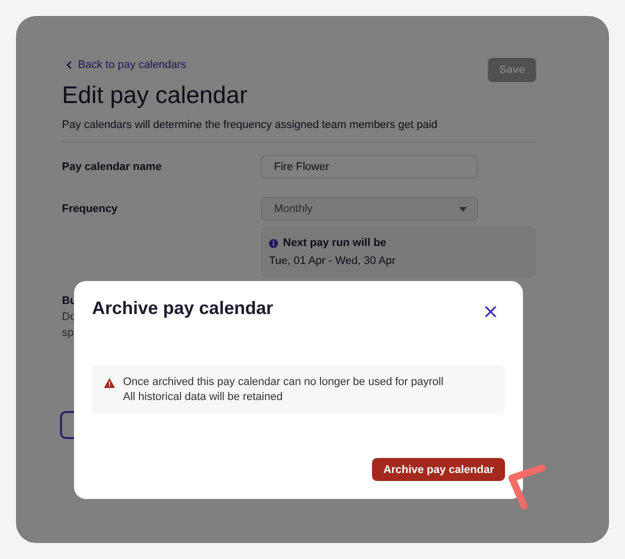 Image resolution: width=625 pixels, height=559 pixels. What do you see at coordinates (369, 167) in the screenshot?
I see `input-field: Fire Flower` at bounding box center [369, 167].